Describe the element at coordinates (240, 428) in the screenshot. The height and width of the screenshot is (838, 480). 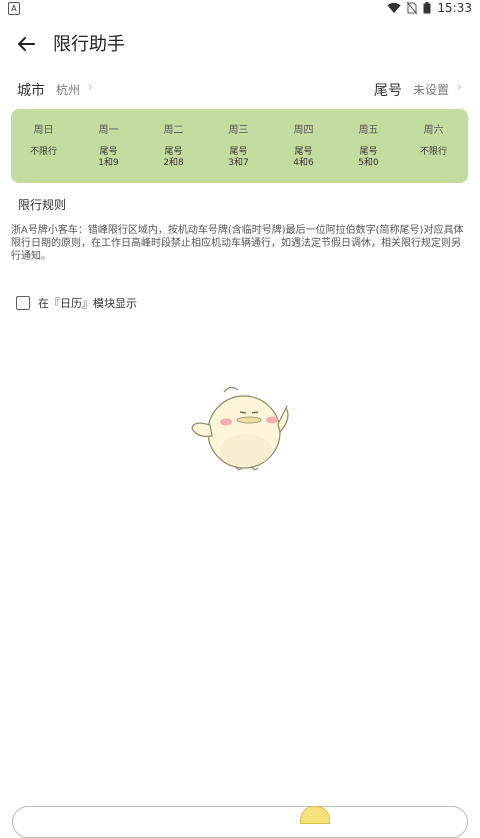
I see `mascot-illustration` at that location.